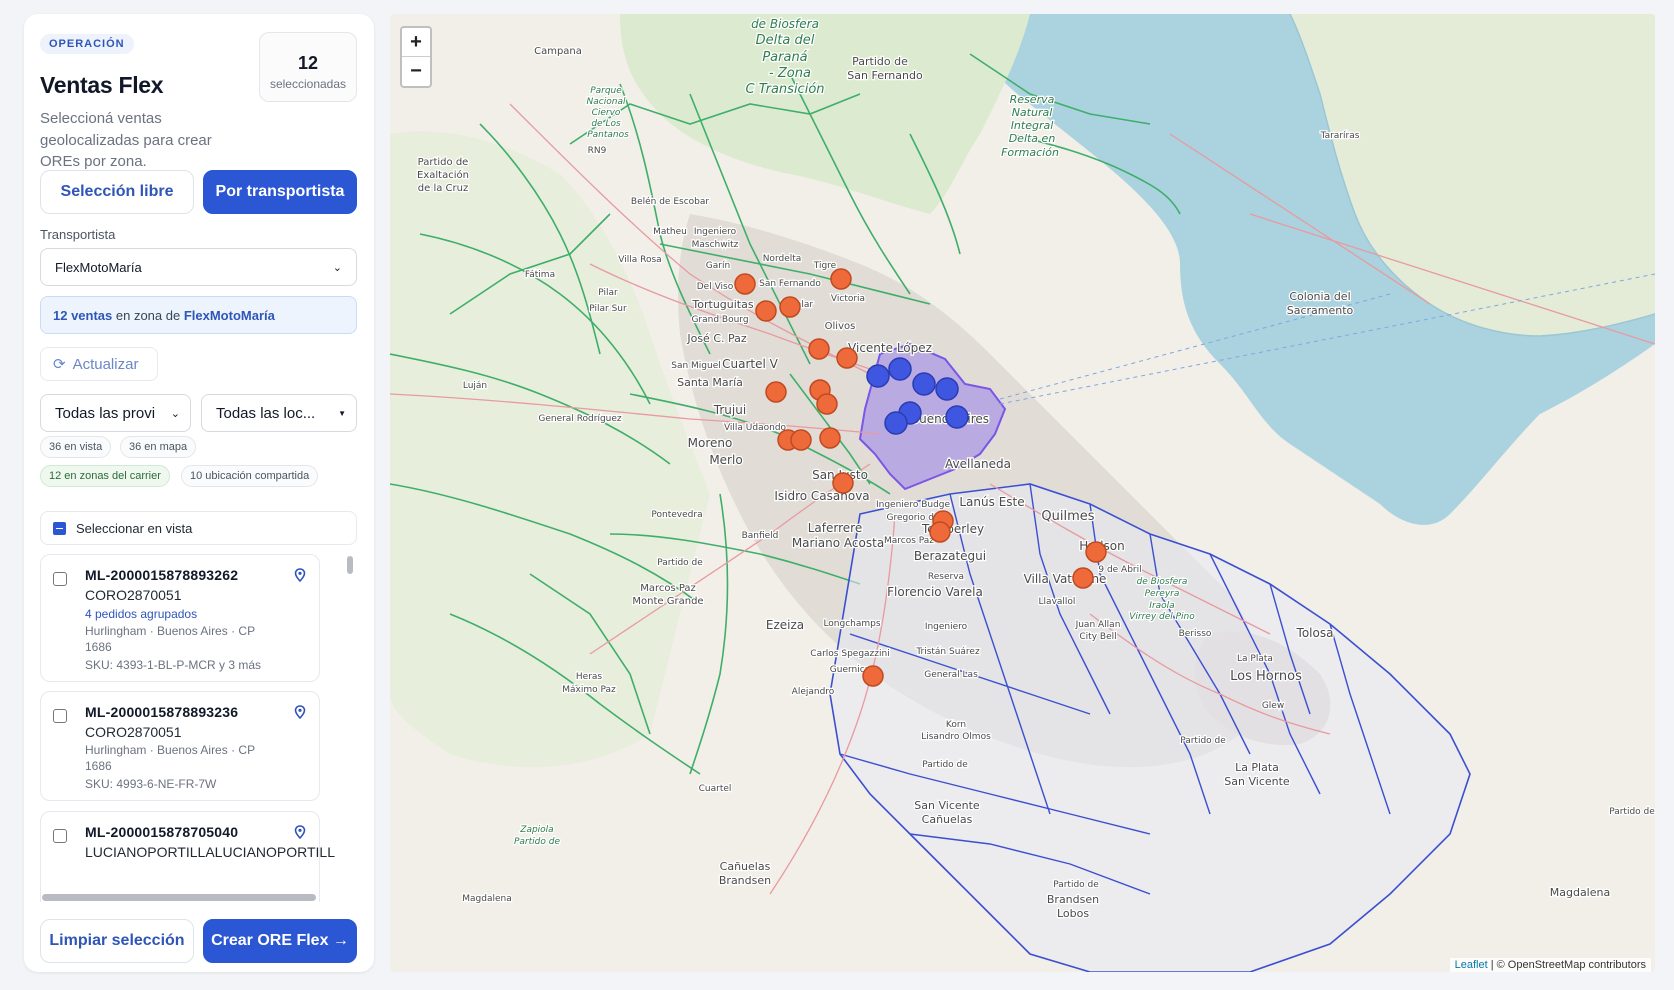 The image size is (1674, 990). Describe the element at coordinates (59, 528) in the screenshot. I see `indeterminate-checkbox` at that location.